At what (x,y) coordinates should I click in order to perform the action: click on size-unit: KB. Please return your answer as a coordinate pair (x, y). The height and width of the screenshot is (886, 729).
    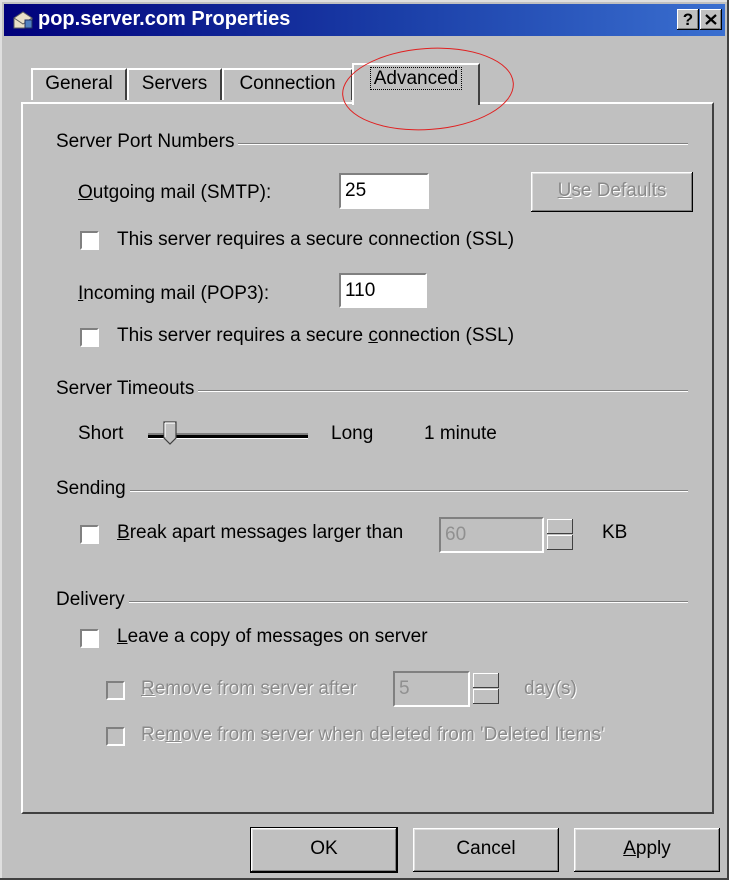
    Looking at the image, I should click on (615, 532).